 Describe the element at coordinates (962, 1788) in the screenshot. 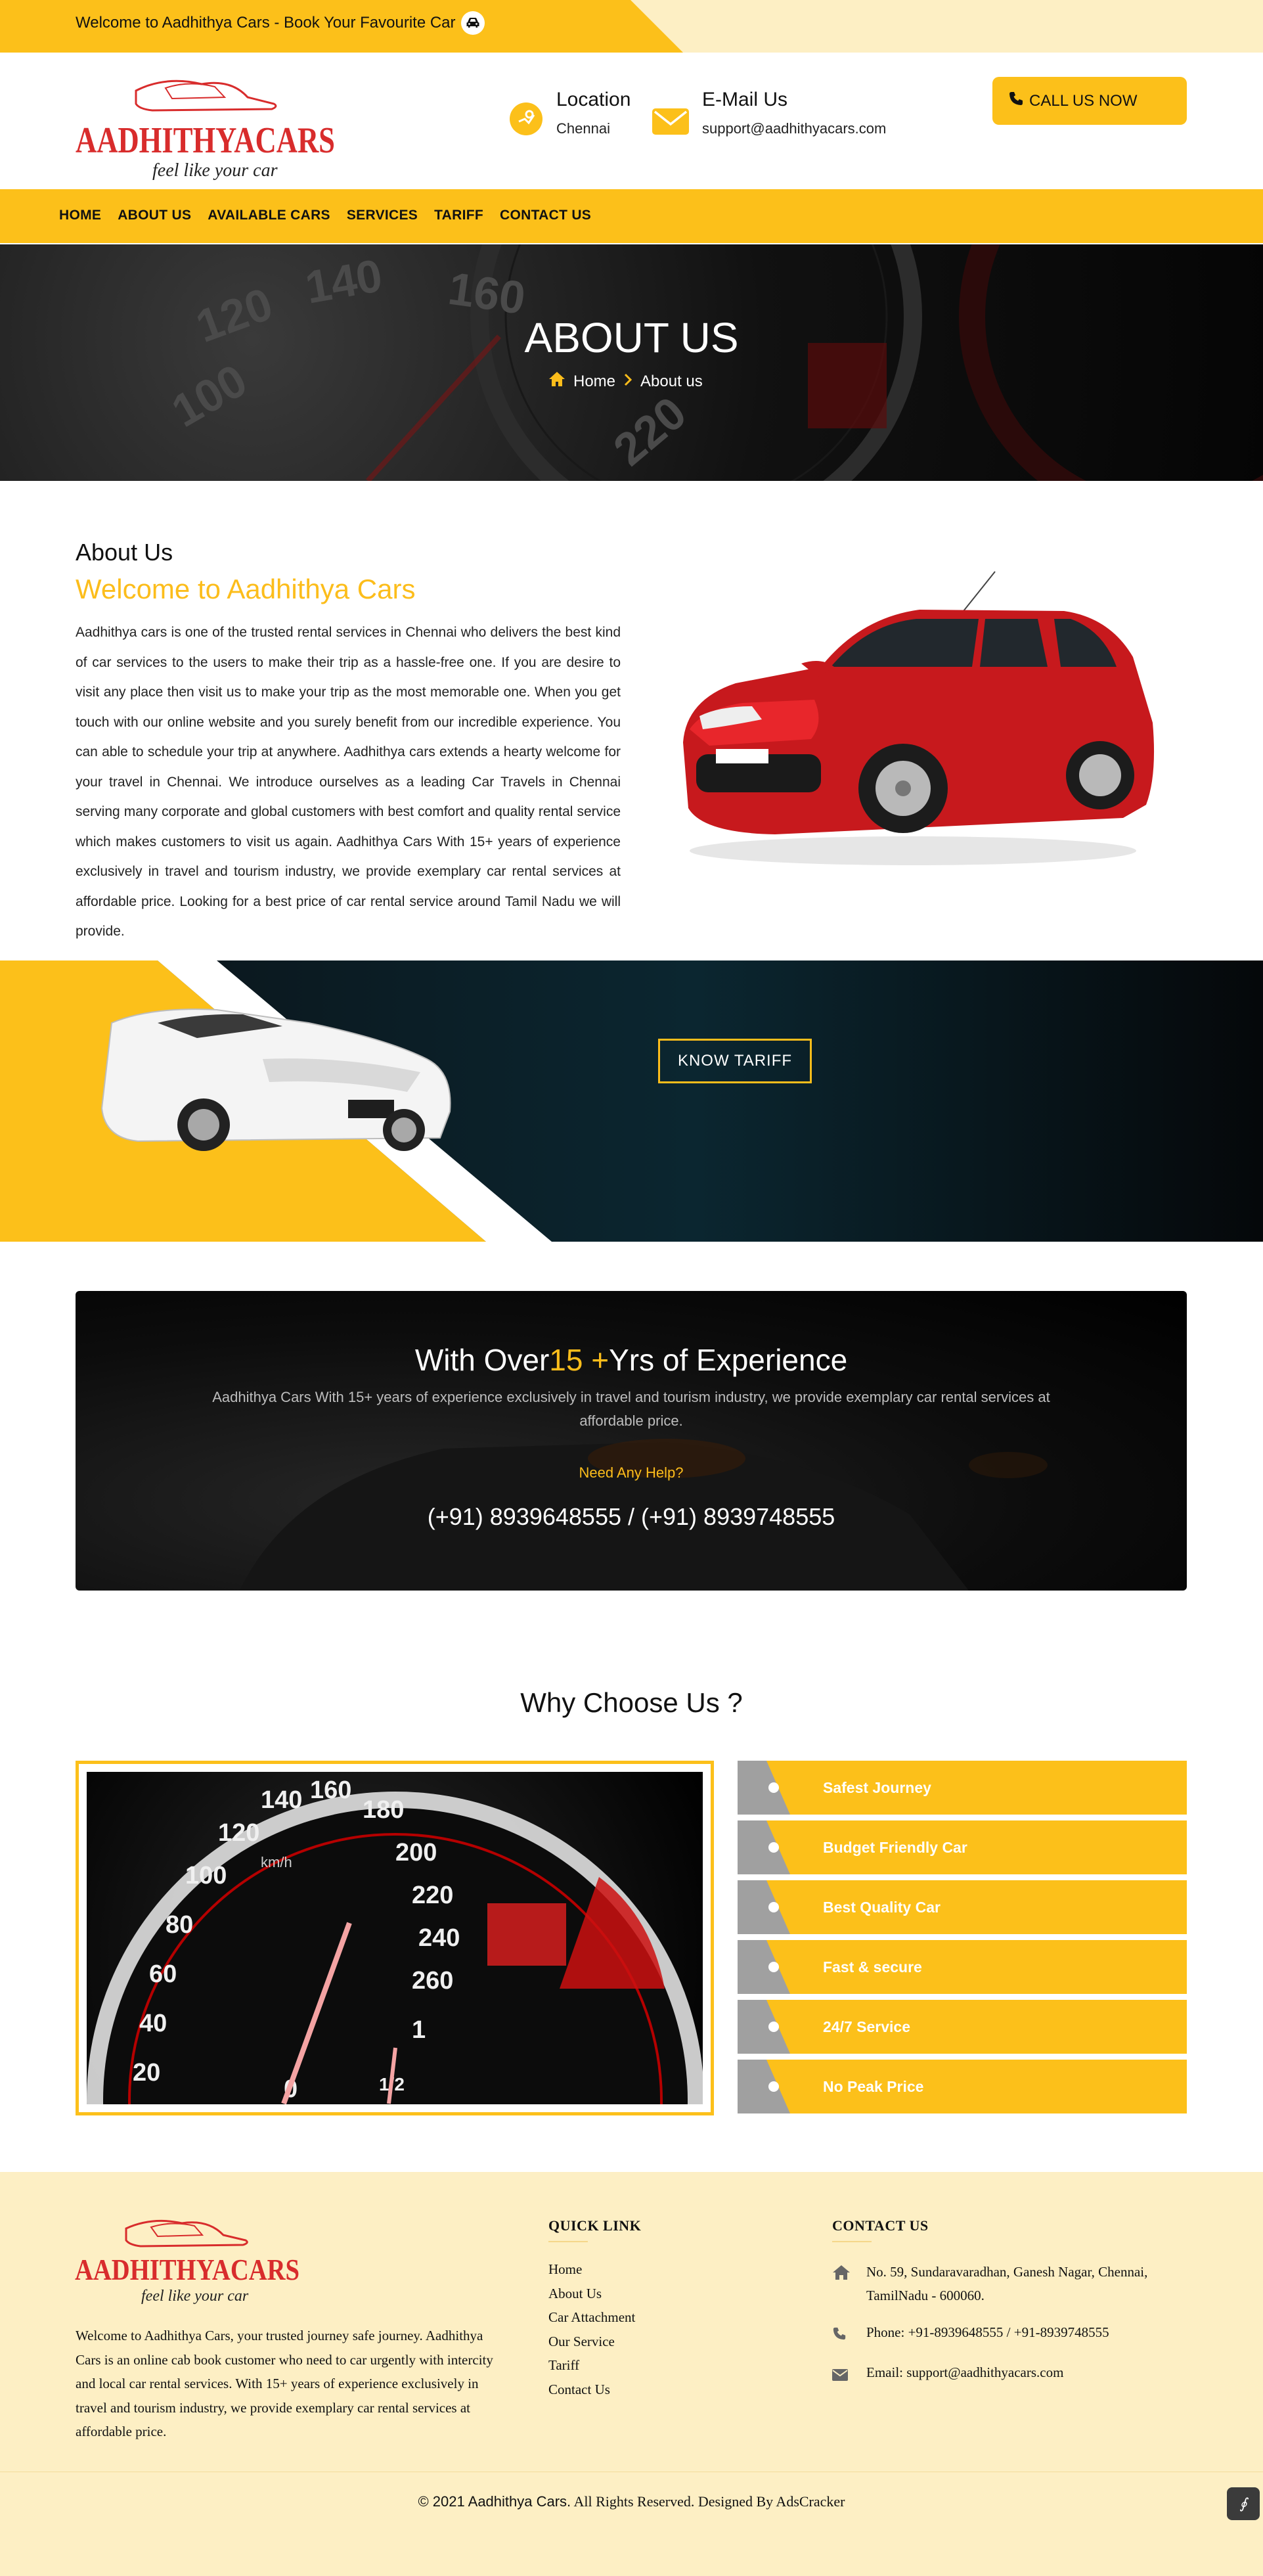

I see `why-item-safest-journey: Safest Journey` at that location.